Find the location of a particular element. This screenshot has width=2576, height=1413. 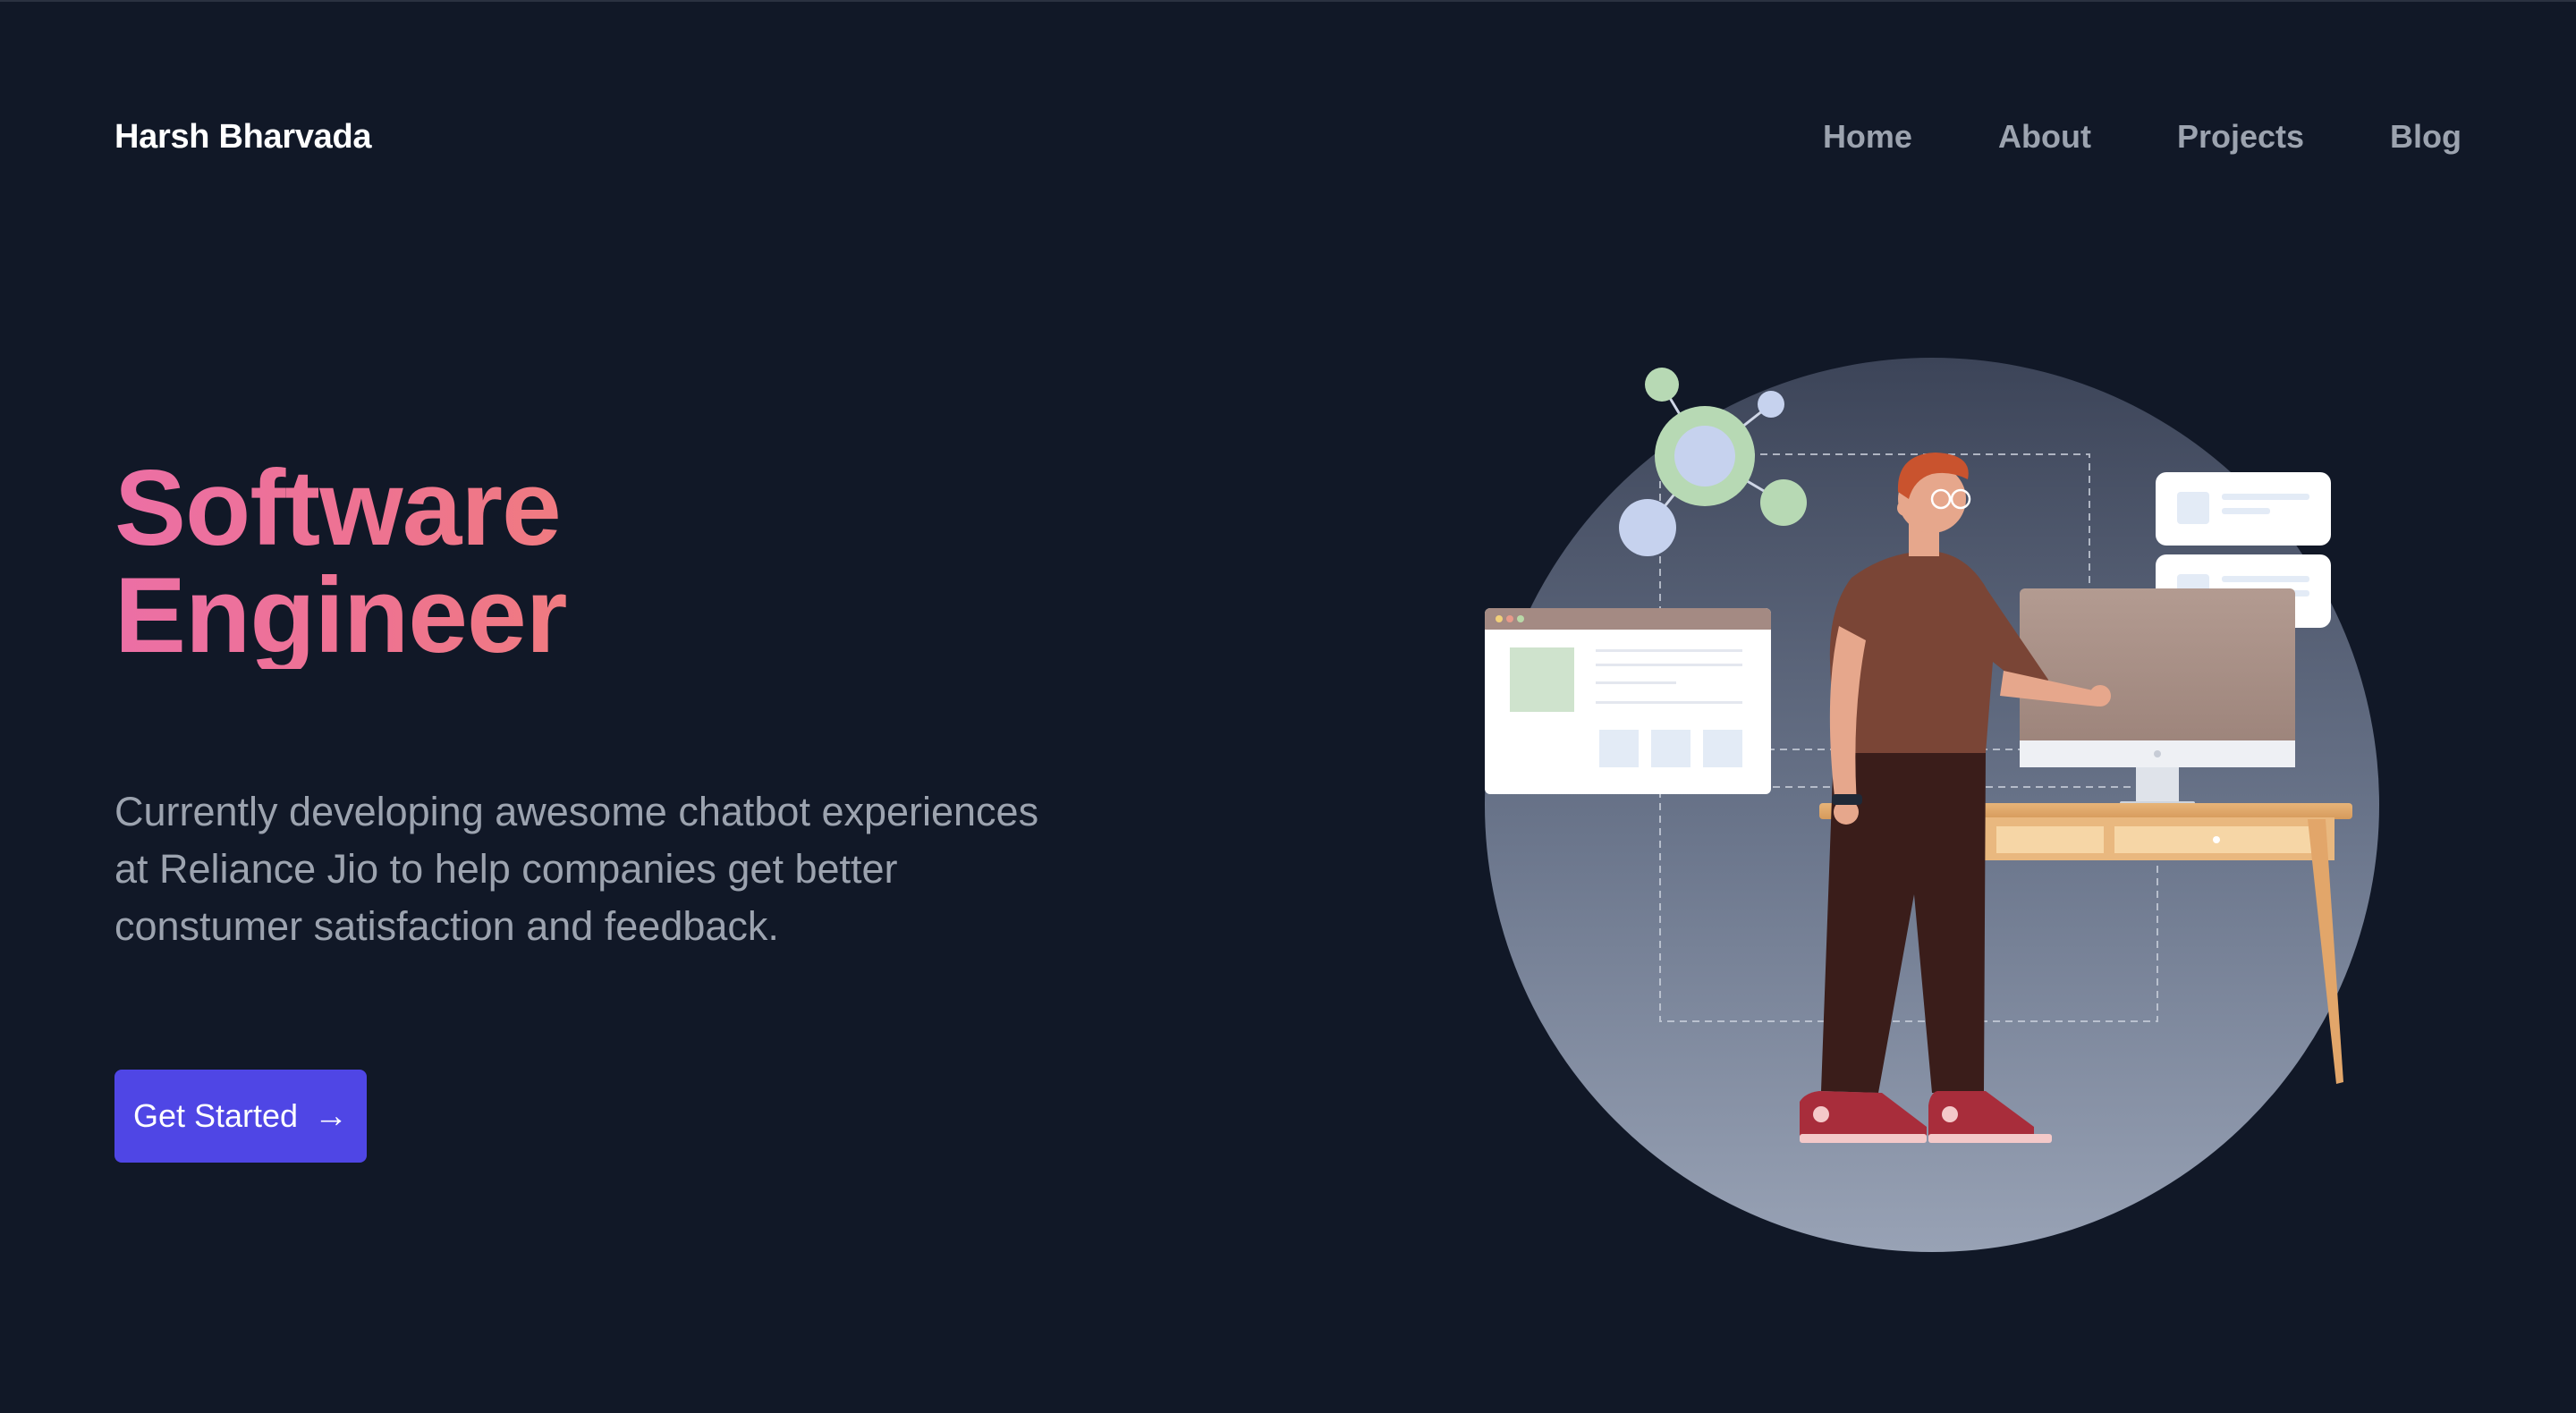

hero-title: Software Engineer is located at coordinates (340, 561).